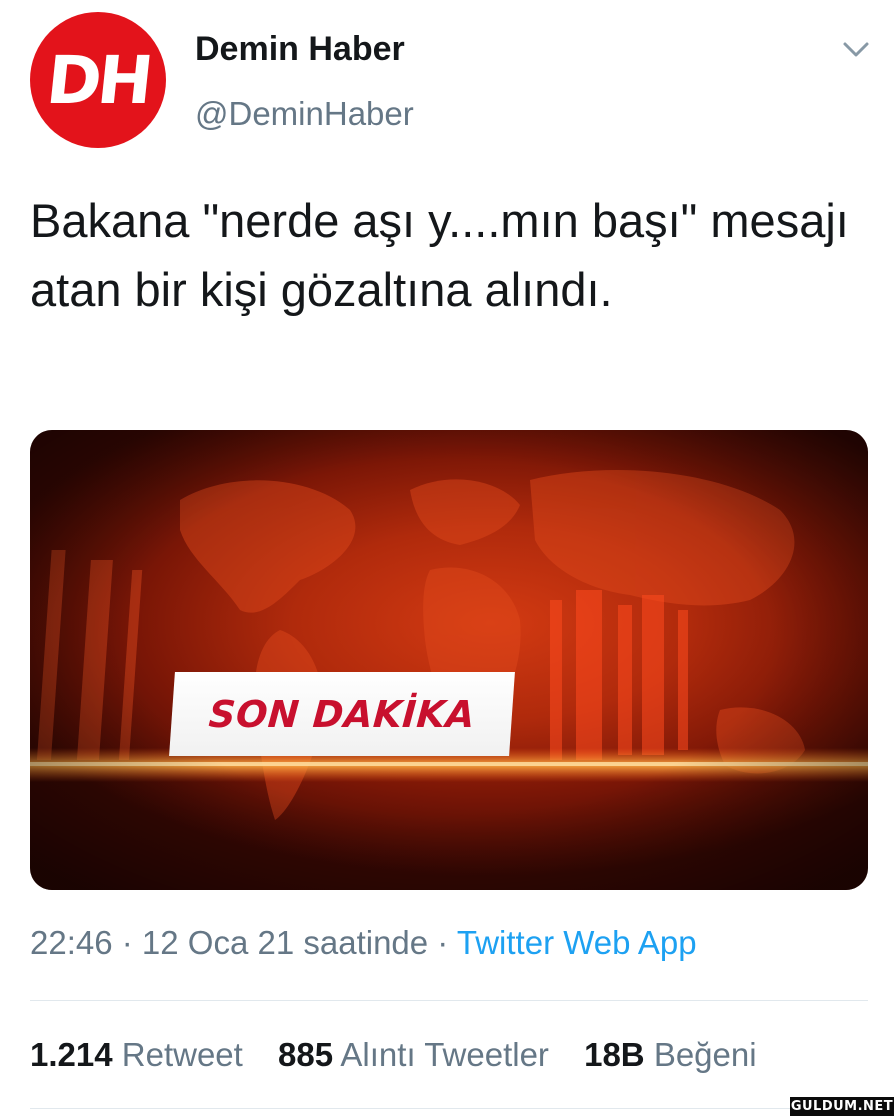  I want to click on retweets-label: Retweet, so click(182, 1054).